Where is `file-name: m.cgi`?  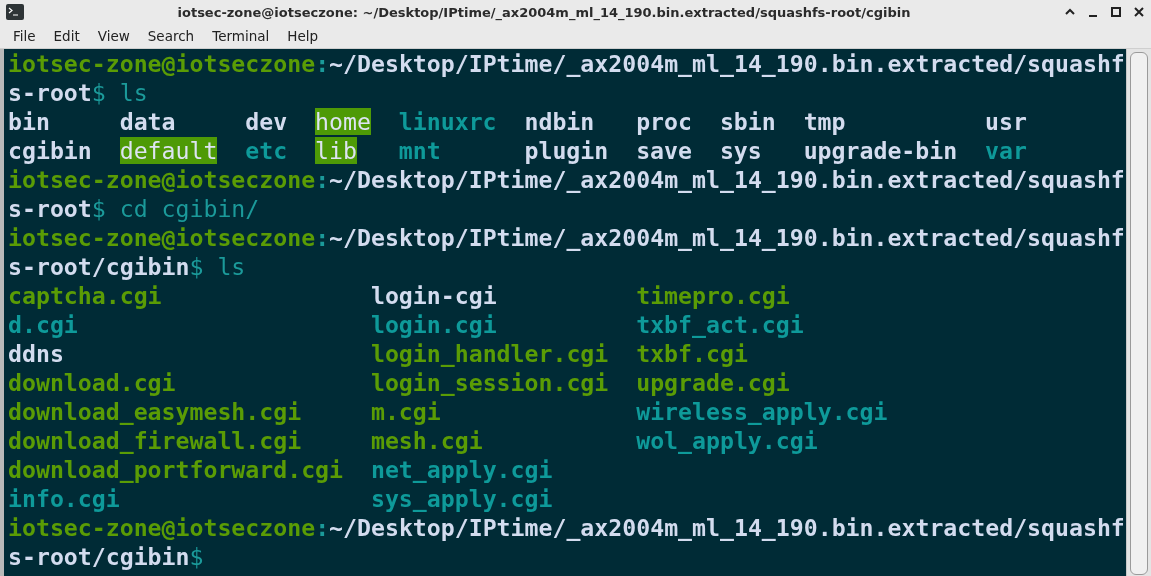 file-name: m.cgi is located at coordinates (405, 411).